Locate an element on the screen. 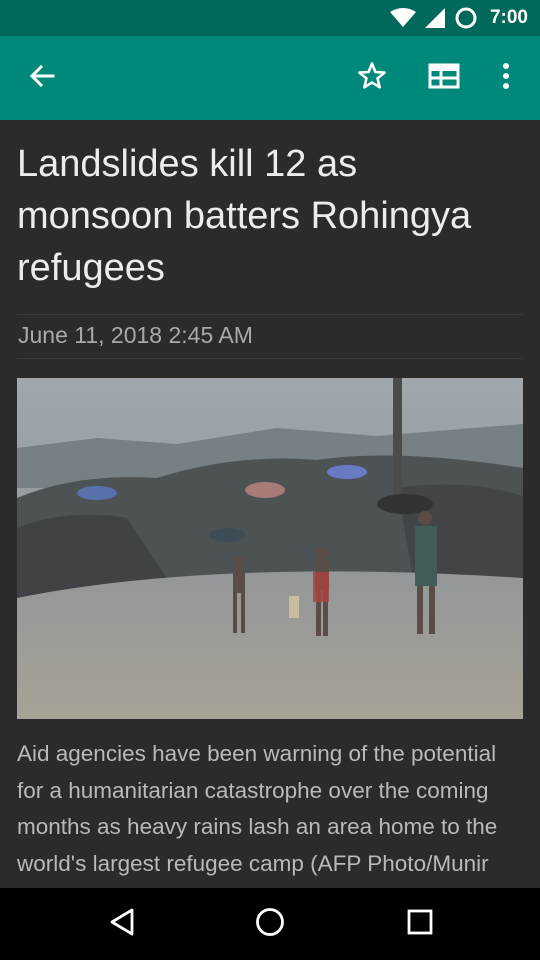 The image size is (540, 960). nav-home-icon is located at coordinates (270, 924).